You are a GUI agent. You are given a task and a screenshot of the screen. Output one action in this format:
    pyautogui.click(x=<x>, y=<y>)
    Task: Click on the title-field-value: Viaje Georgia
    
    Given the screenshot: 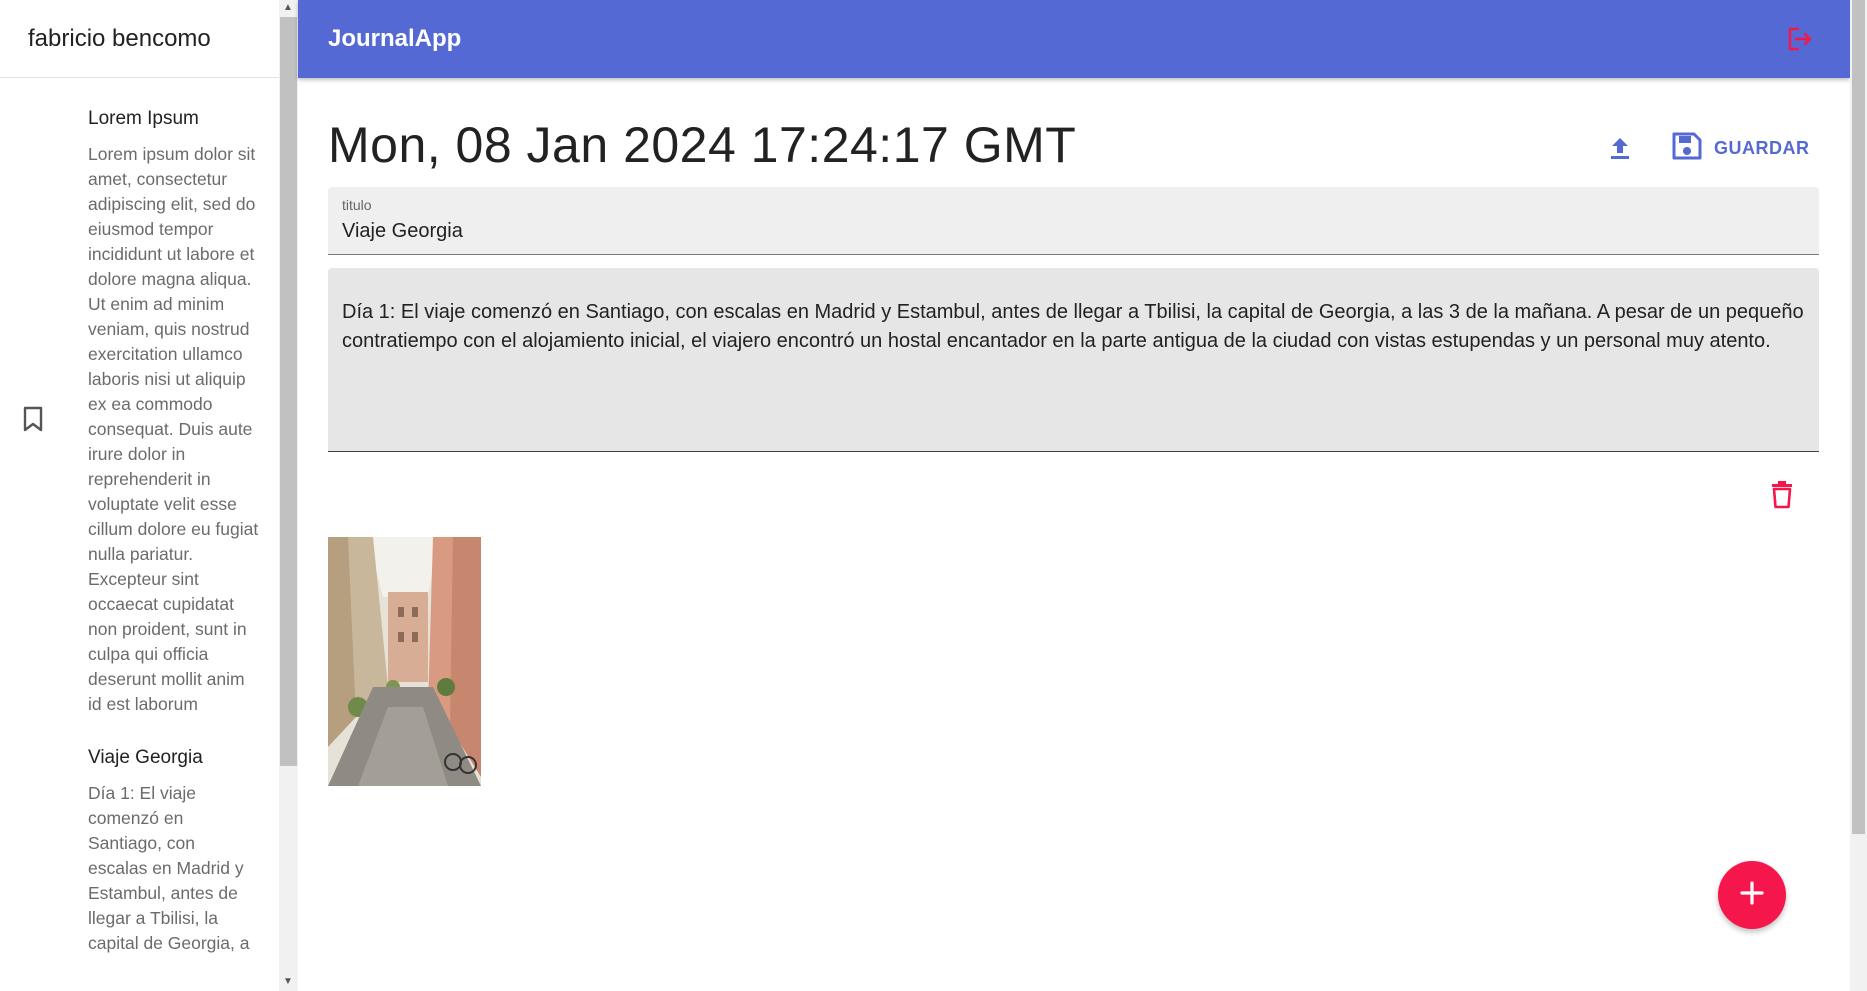 What is the action you would take?
    pyautogui.click(x=402, y=231)
    